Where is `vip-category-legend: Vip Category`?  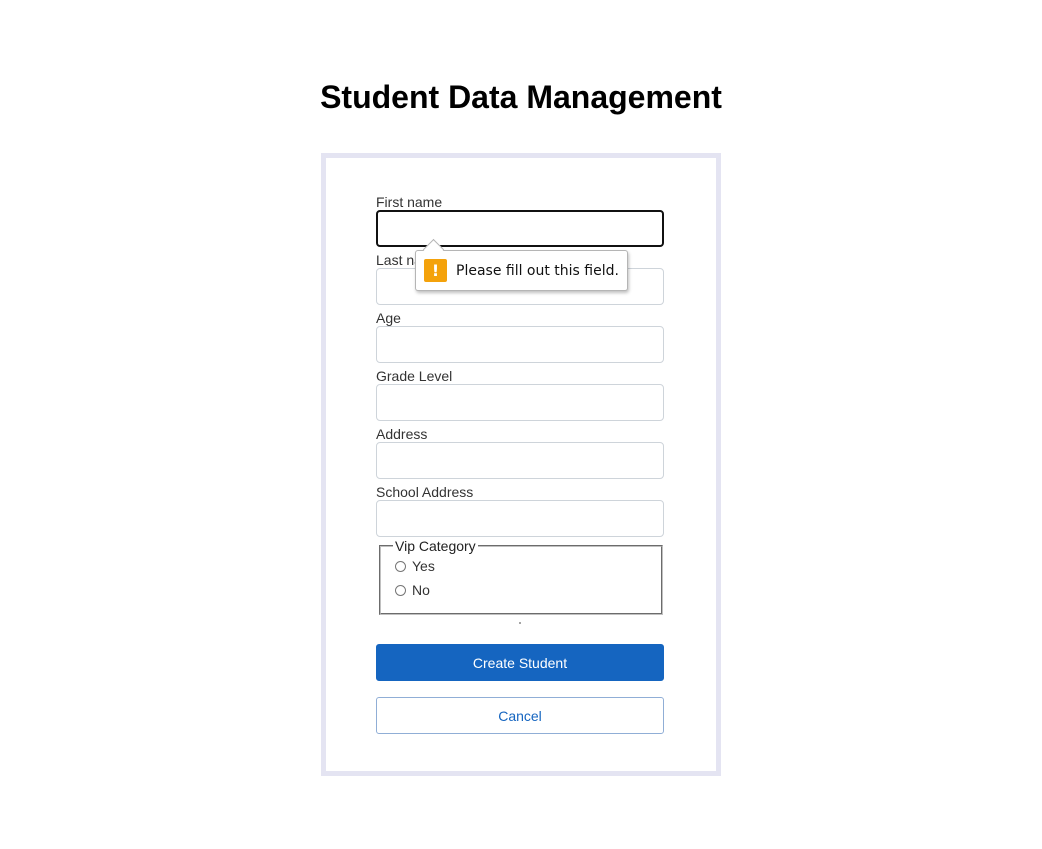 vip-category-legend: Vip Category is located at coordinates (435, 546).